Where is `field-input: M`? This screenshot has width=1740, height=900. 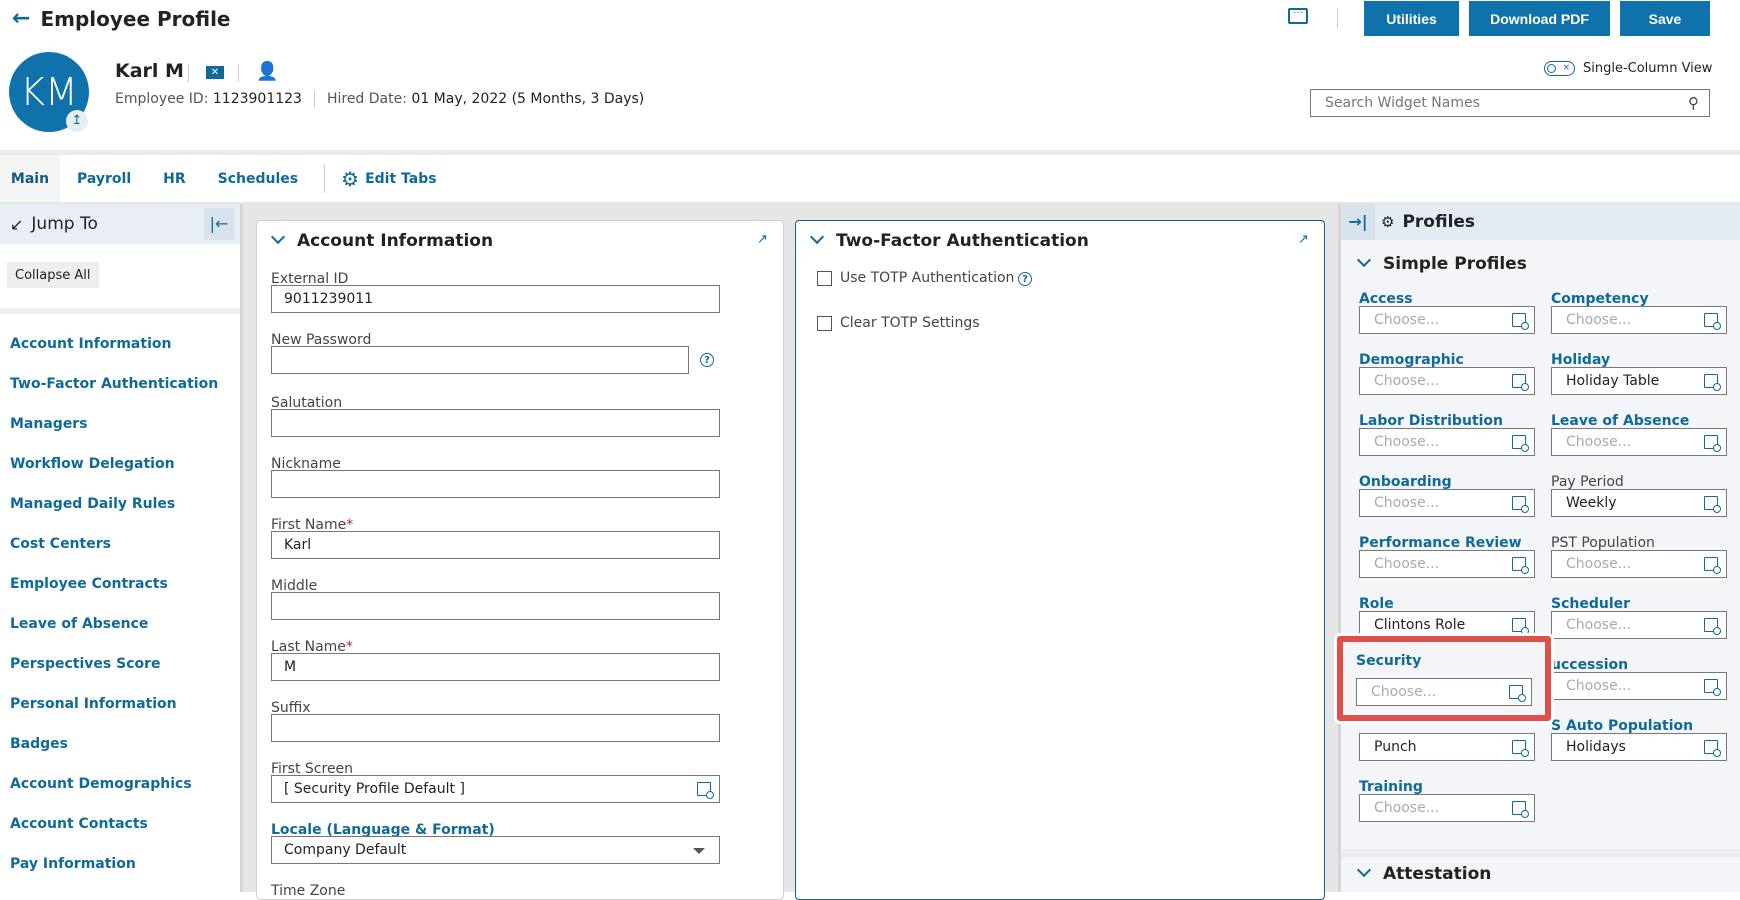 field-input: M is located at coordinates (495, 667).